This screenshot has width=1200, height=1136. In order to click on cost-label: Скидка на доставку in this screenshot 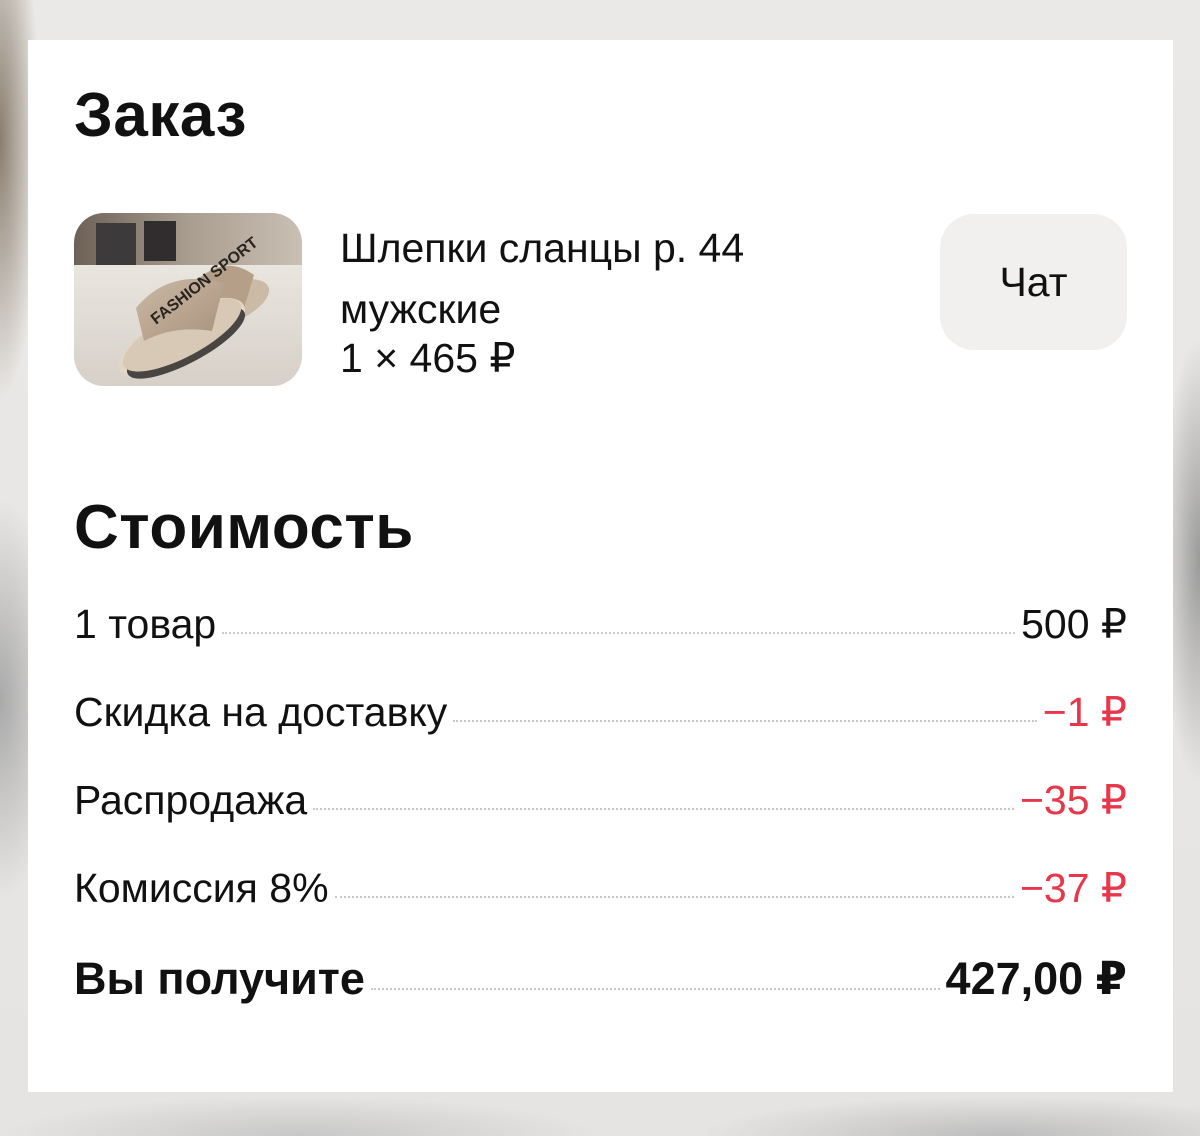, I will do `click(261, 712)`.